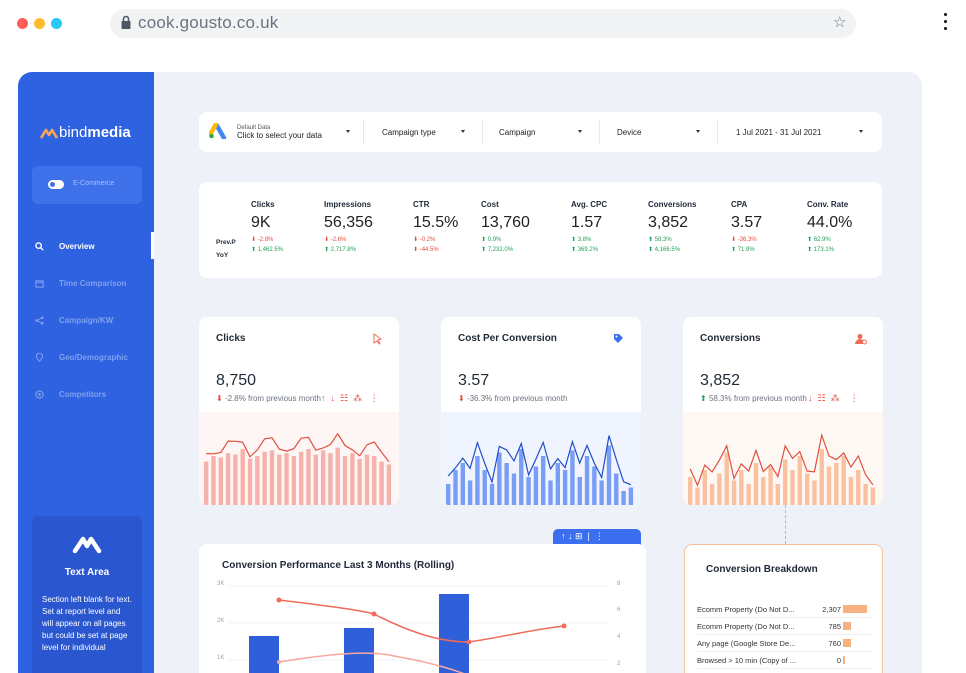 Image resolution: width=966 pixels, height=673 pixels. Describe the element at coordinates (839, 22) in the screenshot. I see `bookmark-star-icon: ☆` at that location.